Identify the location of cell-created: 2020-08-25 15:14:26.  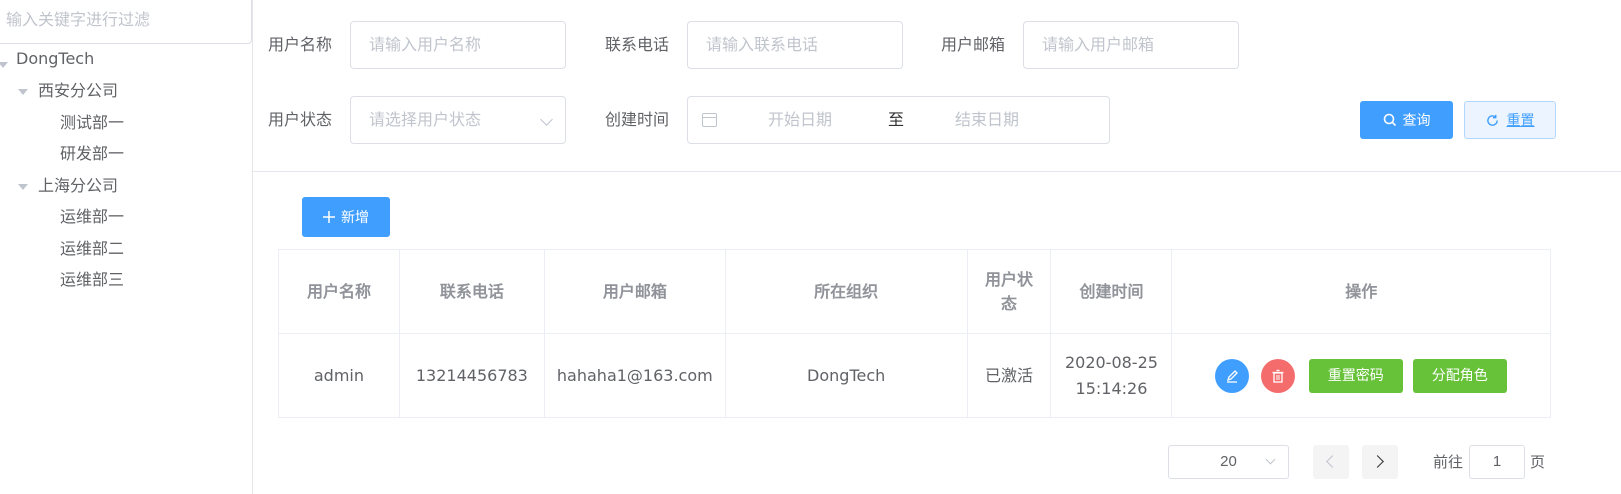
(1111, 375).